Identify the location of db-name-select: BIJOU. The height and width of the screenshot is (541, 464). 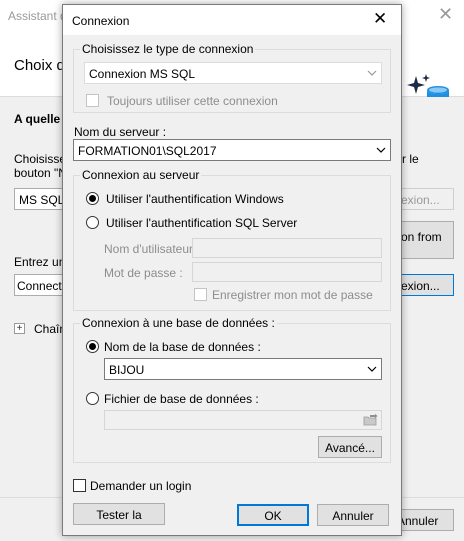
(243, 369).